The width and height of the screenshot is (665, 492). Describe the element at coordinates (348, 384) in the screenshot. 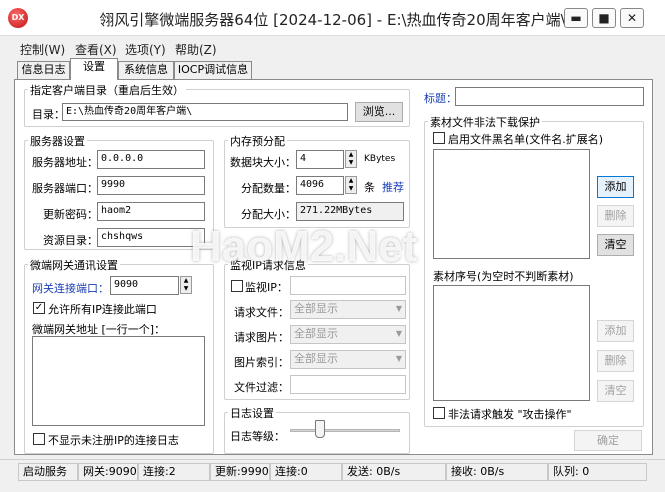

I see `file-filter-input` at that location.